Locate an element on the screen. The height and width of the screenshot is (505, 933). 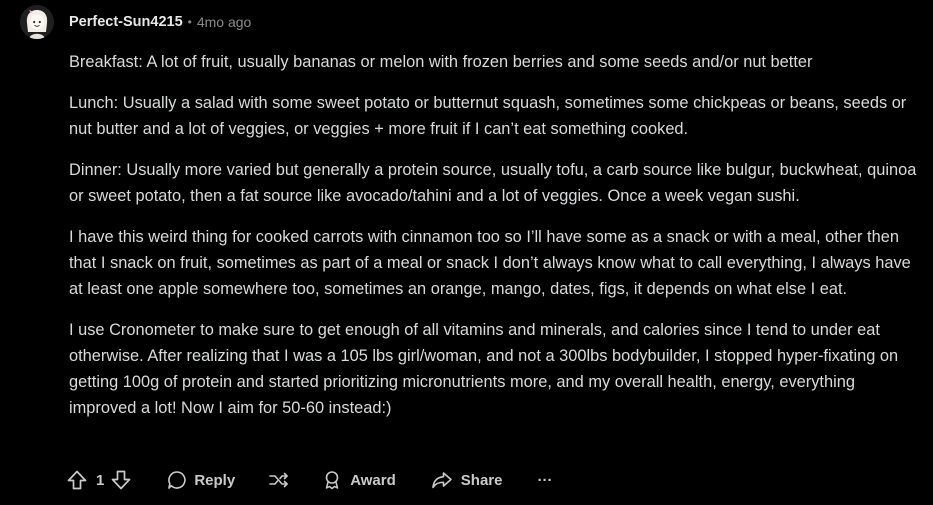
reply-button: Reply is located at coordinates (197, 480).